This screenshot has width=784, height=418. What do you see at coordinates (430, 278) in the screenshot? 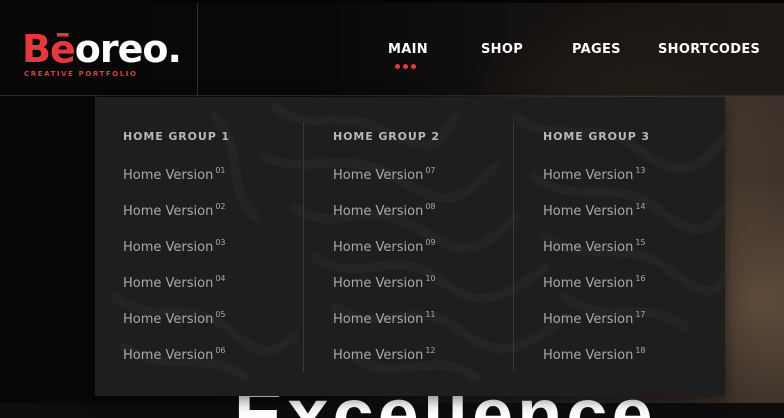
I see `version-number: 10` at bounding box center [430, 278].